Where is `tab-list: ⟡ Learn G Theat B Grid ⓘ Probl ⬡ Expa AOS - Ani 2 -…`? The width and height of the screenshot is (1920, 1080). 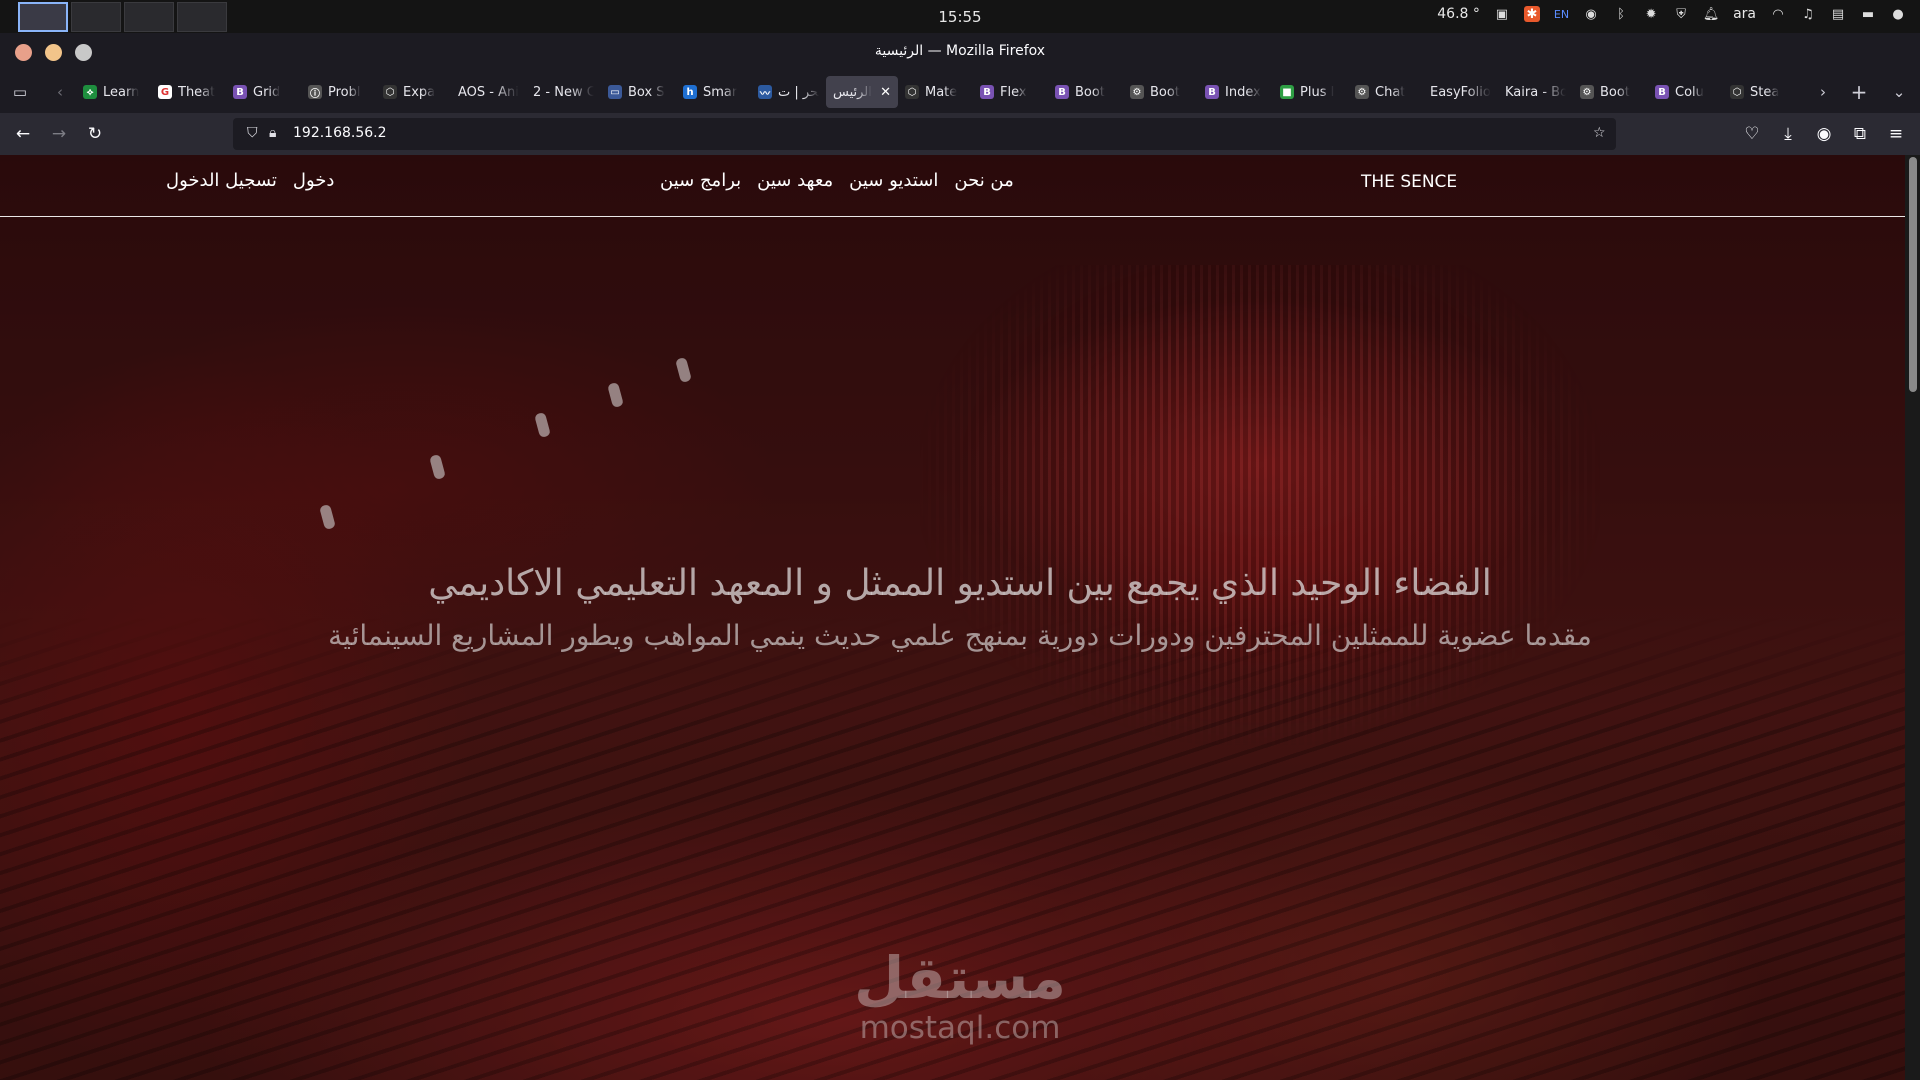
tab-list: ⟡ Learn G Theat B Grid ⓘ Probl ⬡ Expa AOS - Ani 2 -… is located at coordinates (947, 92).